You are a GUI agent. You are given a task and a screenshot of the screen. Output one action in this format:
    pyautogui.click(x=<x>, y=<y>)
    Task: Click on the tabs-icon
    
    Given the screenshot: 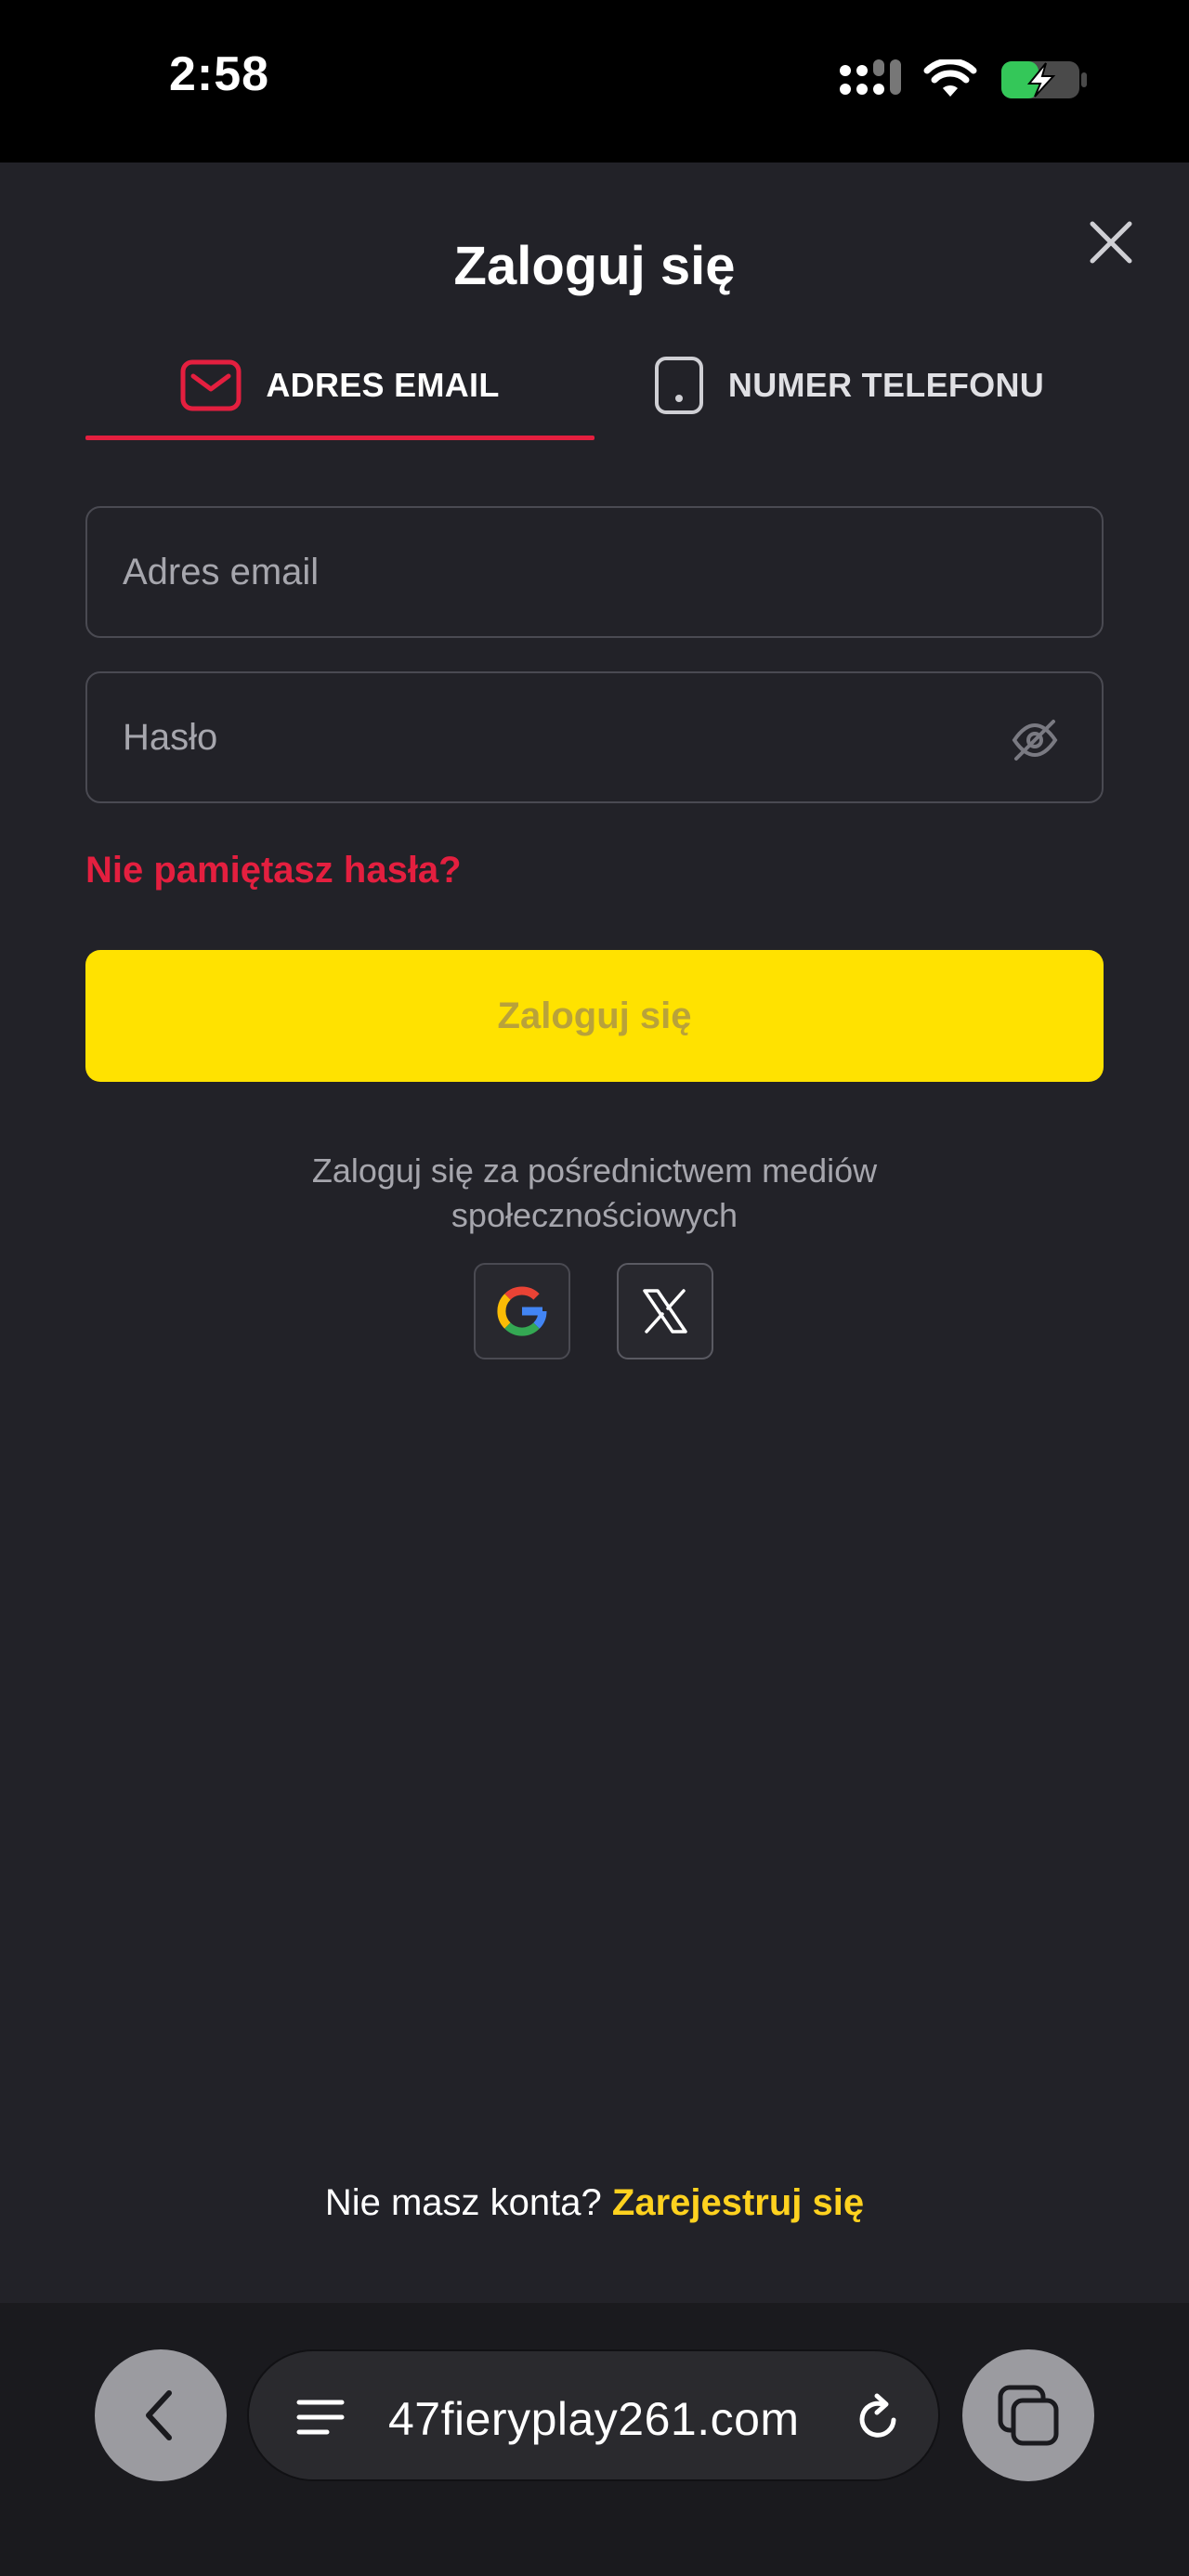 What is the action you would take?
    pyautogui.click(x=1029, y=2415)
    